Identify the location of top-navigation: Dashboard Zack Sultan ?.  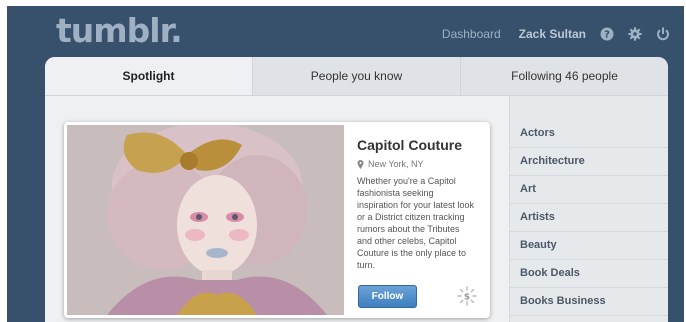
(563, 34).